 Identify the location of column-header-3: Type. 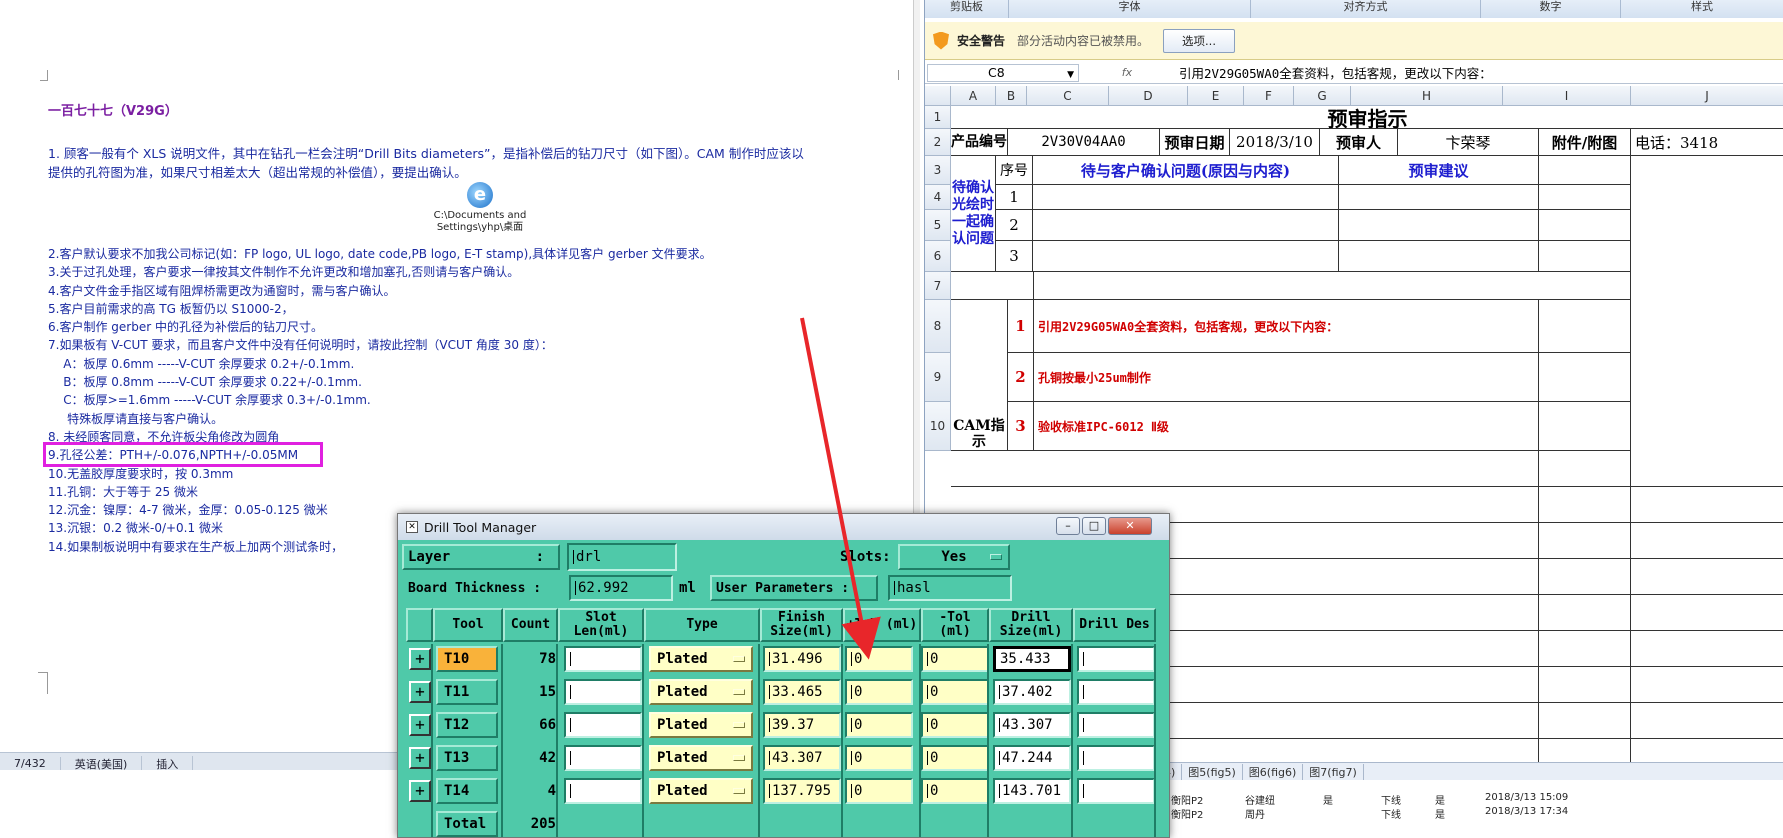
(702, 625).